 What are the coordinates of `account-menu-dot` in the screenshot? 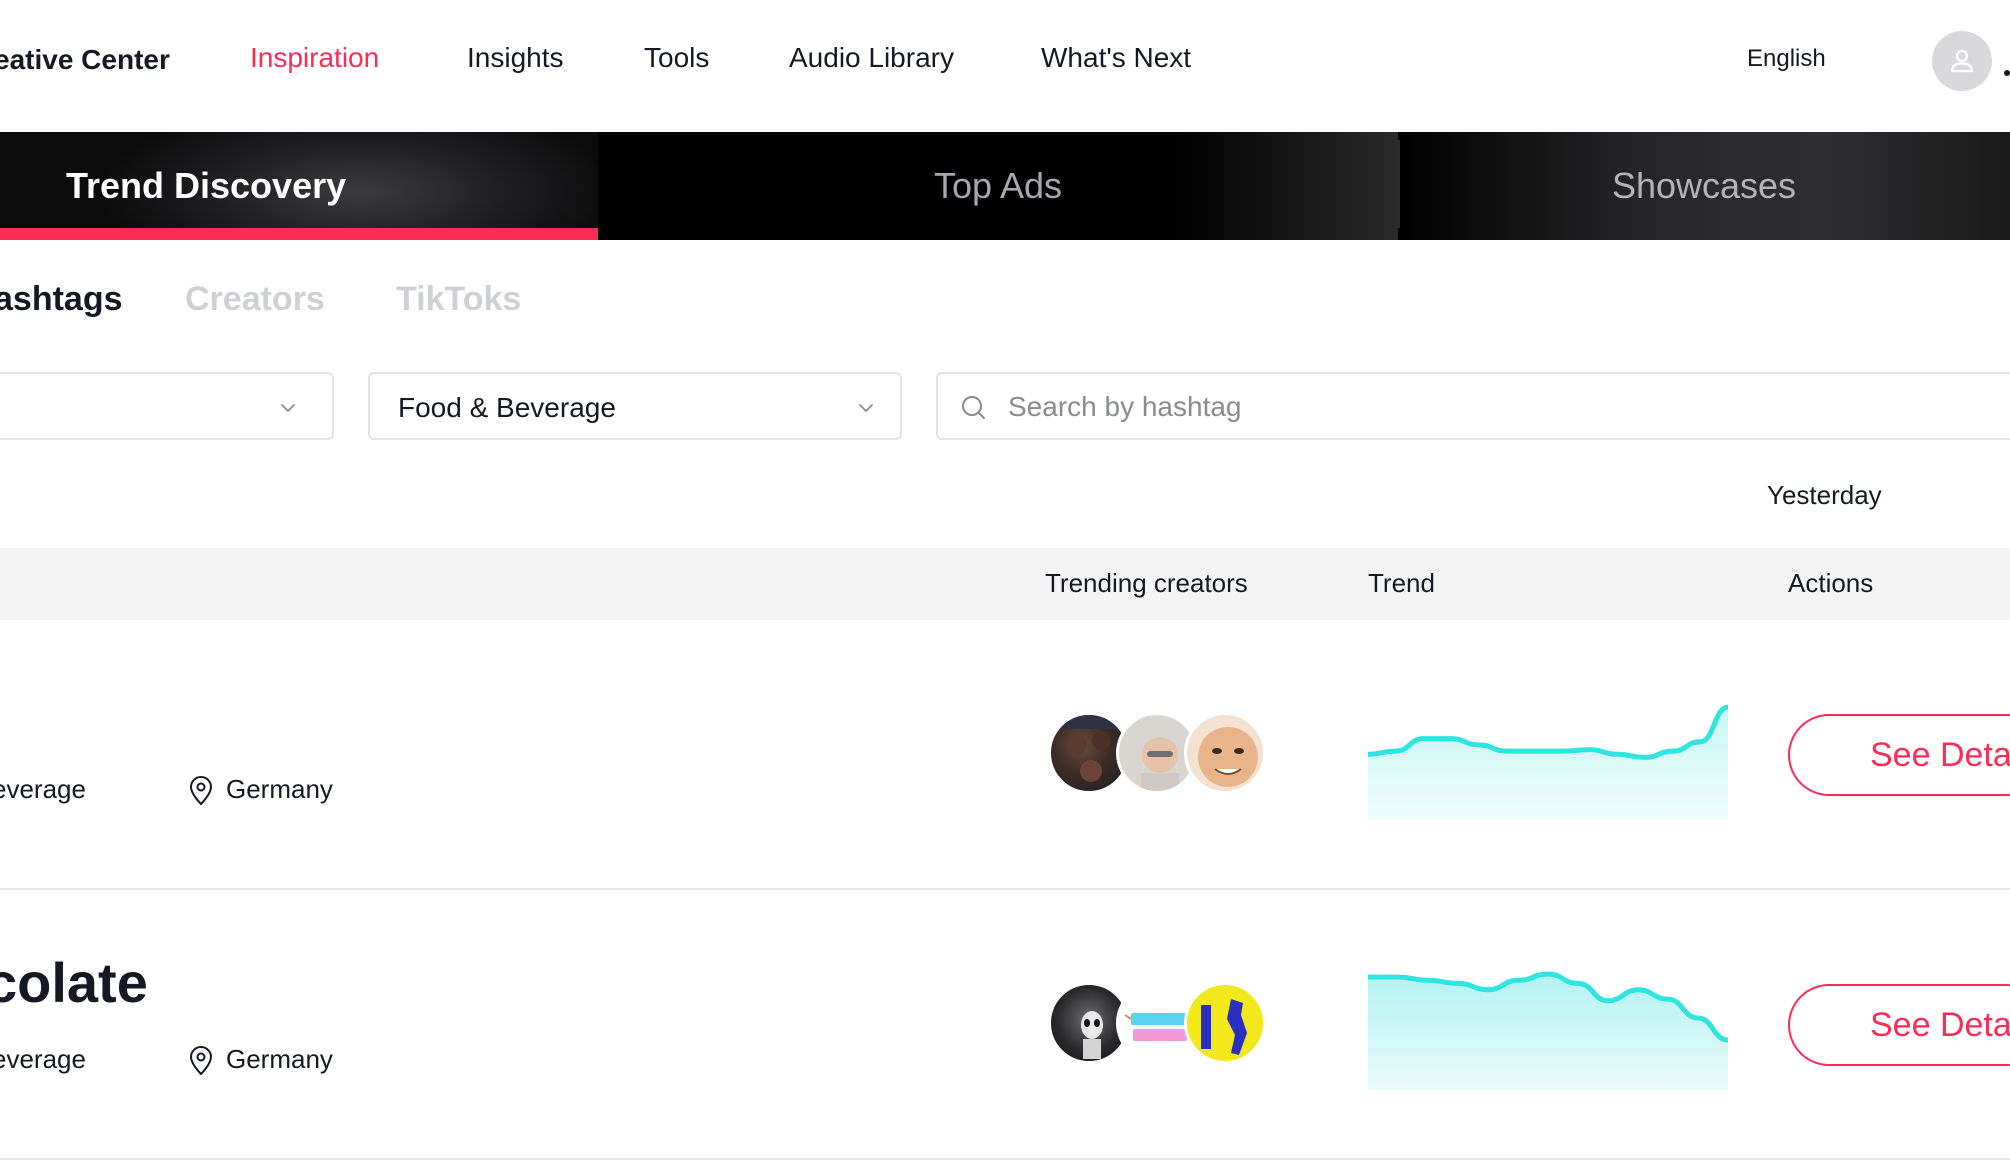 It's located at (2007, 73).